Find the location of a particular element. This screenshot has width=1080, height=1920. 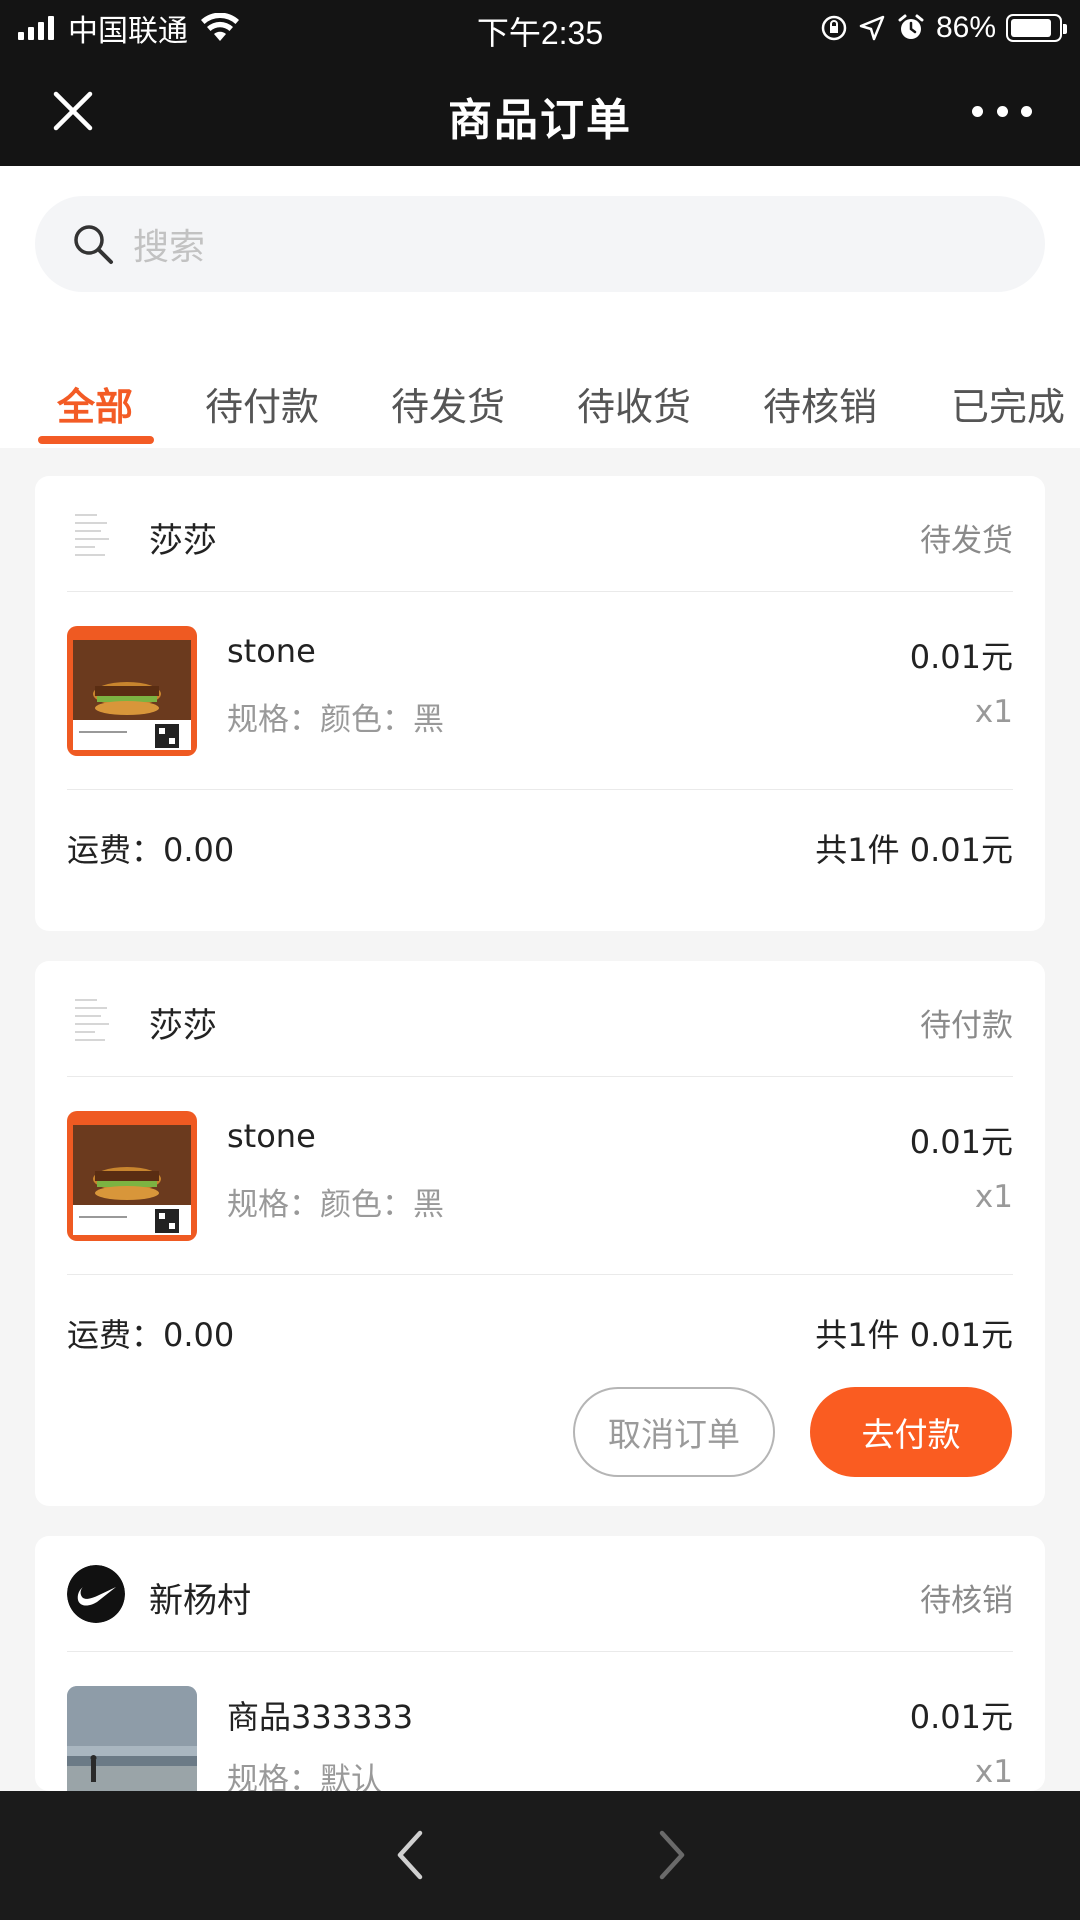

search-icon is located at coordinates (93, 244).